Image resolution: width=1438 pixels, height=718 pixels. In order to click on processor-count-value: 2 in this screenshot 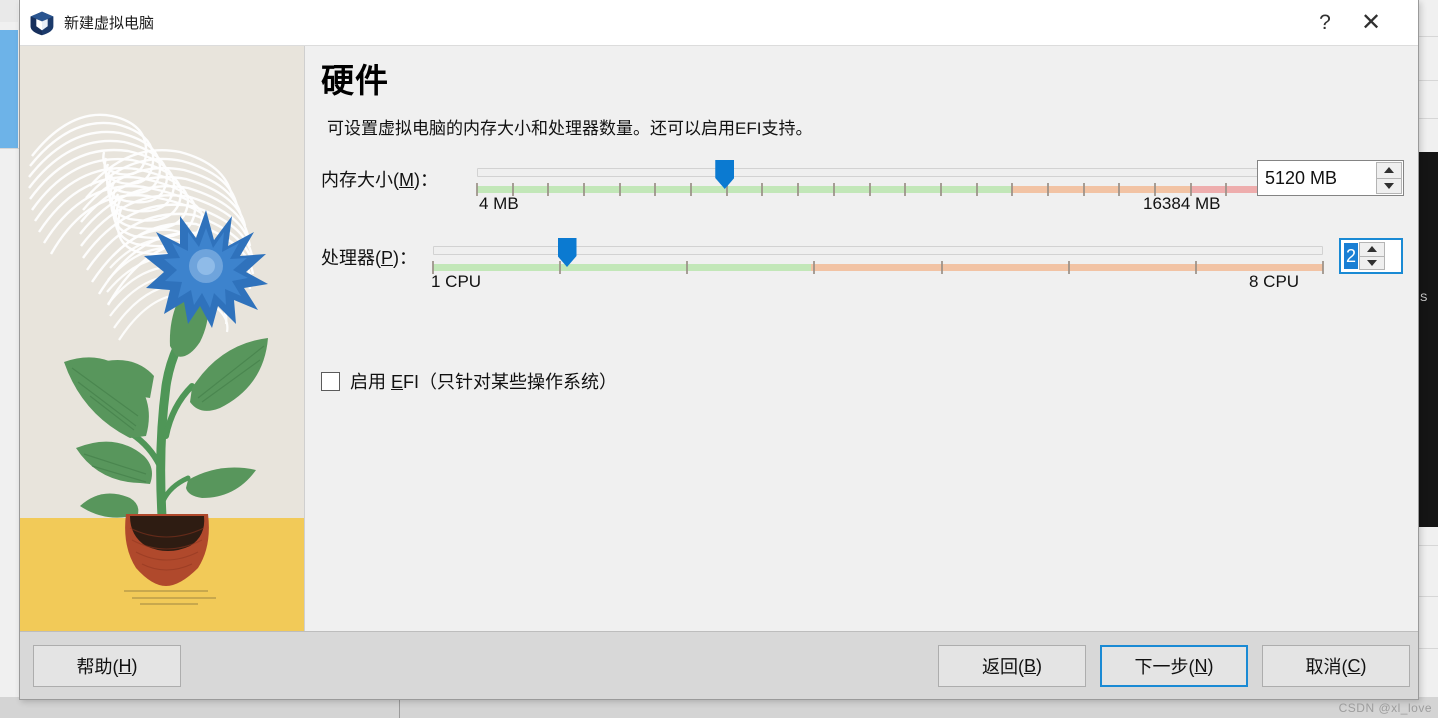, I will do `click(1351, 256)`.